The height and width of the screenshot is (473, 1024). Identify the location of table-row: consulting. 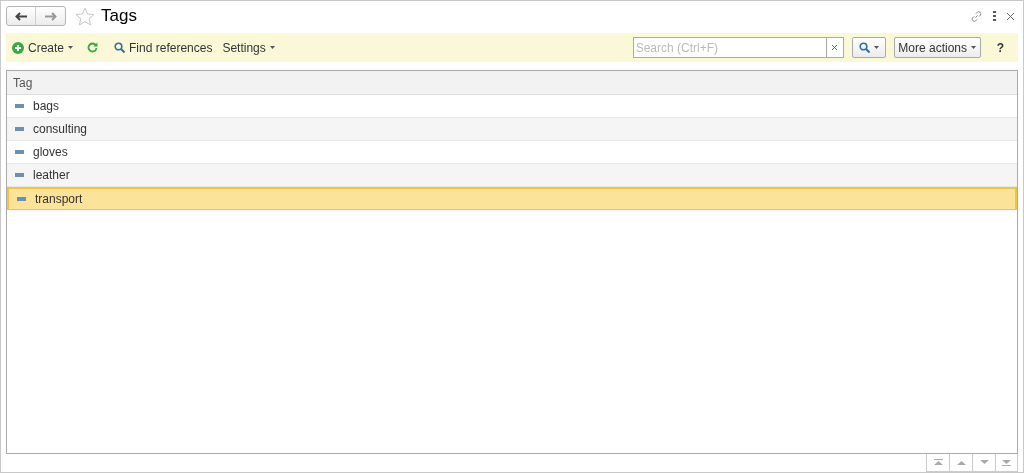
(512, 129).